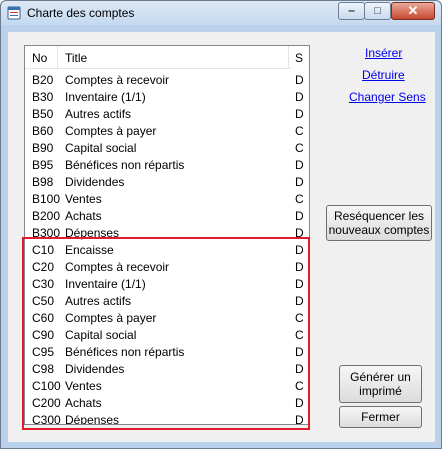 Image resolution: width=442 pixels, height=449 pixels. I want to click on table-row: B90 Capital social C, so click(164, 148).